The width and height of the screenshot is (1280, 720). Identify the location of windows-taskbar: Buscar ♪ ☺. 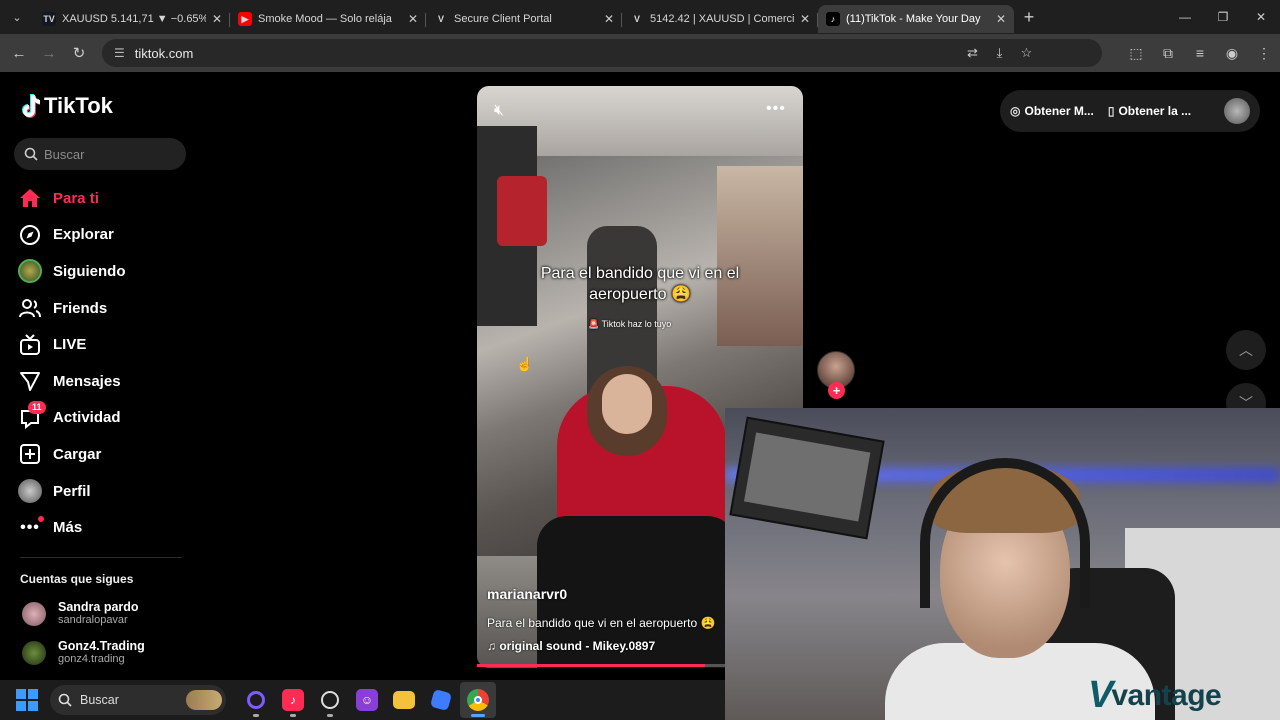
(362, 700).